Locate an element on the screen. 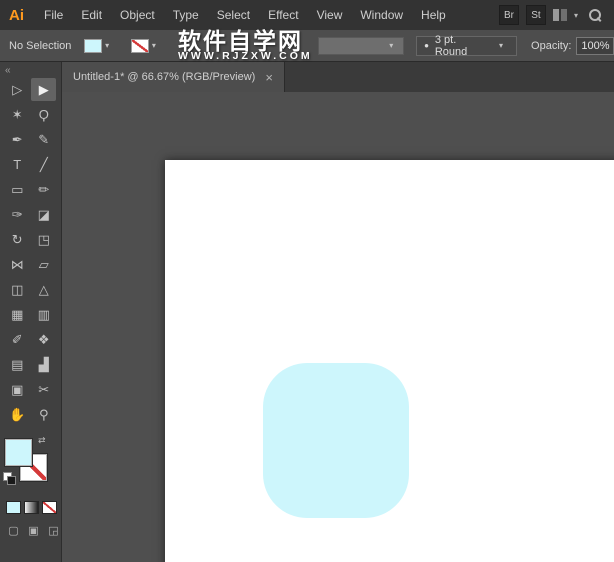 The image size is (614, 562). tool-icon: ▷ is located at coordinates (17, 89).